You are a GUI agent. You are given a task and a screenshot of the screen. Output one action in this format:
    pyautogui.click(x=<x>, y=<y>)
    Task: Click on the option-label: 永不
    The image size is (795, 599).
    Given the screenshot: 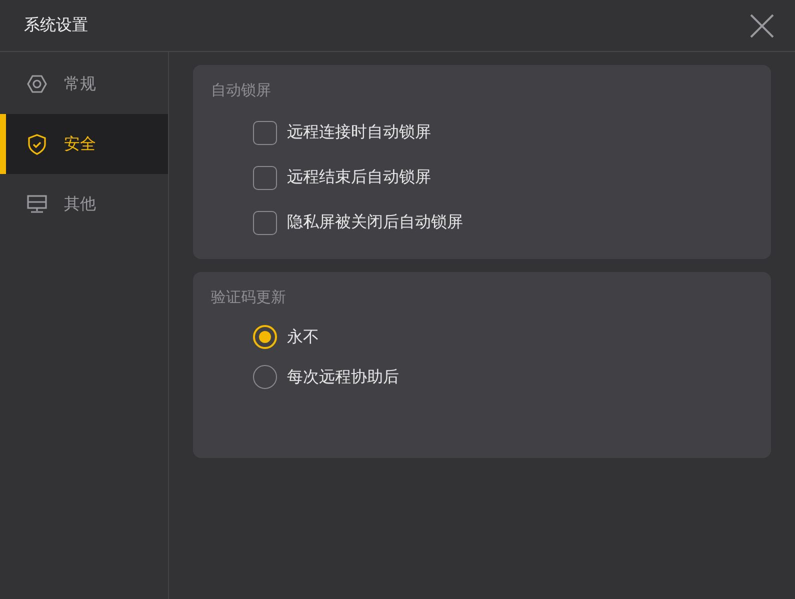 What is the action you would take?
    pyautogui.click(x=303, y=337)
    